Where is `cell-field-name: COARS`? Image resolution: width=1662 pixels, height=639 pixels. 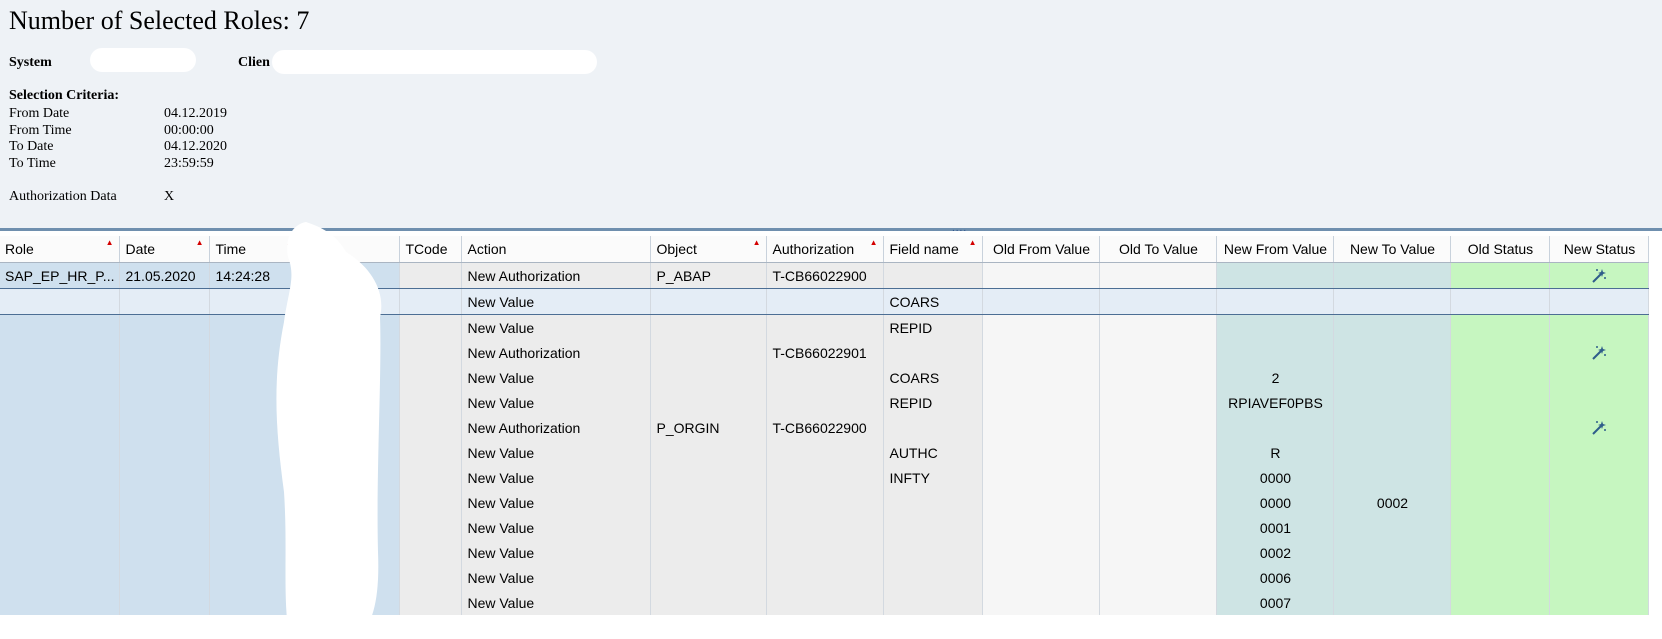 cell-field-name: COARS is located at coordinates (933, 301).